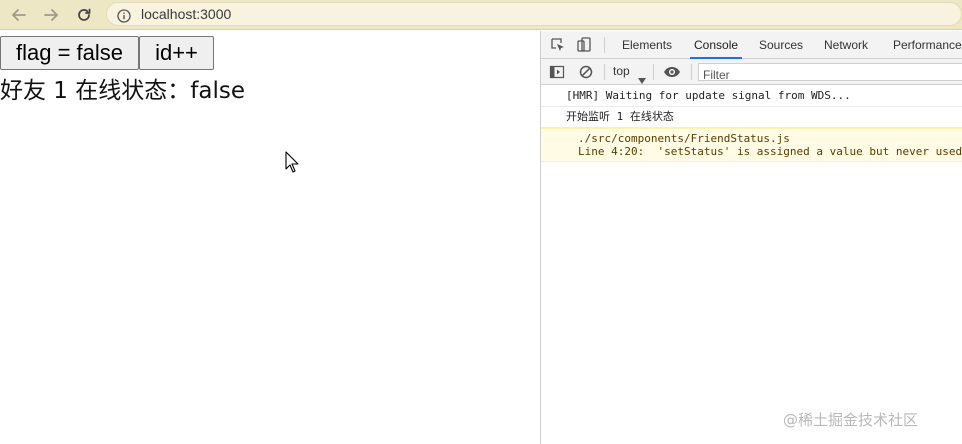 Image resolution: width=962 pixels, height=444 pixels. I want to click on tab-console: Console, so click(716, 45).